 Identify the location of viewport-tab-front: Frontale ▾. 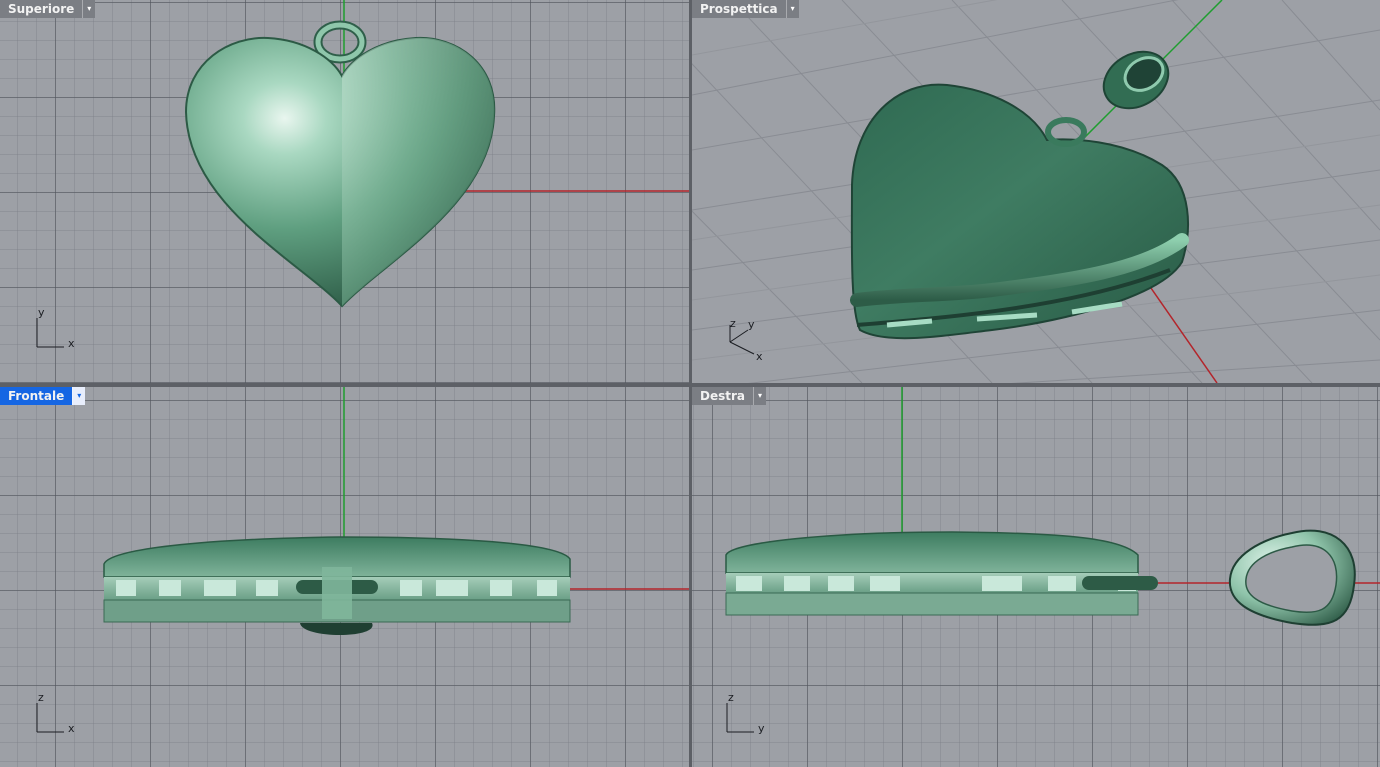
(43, 396).